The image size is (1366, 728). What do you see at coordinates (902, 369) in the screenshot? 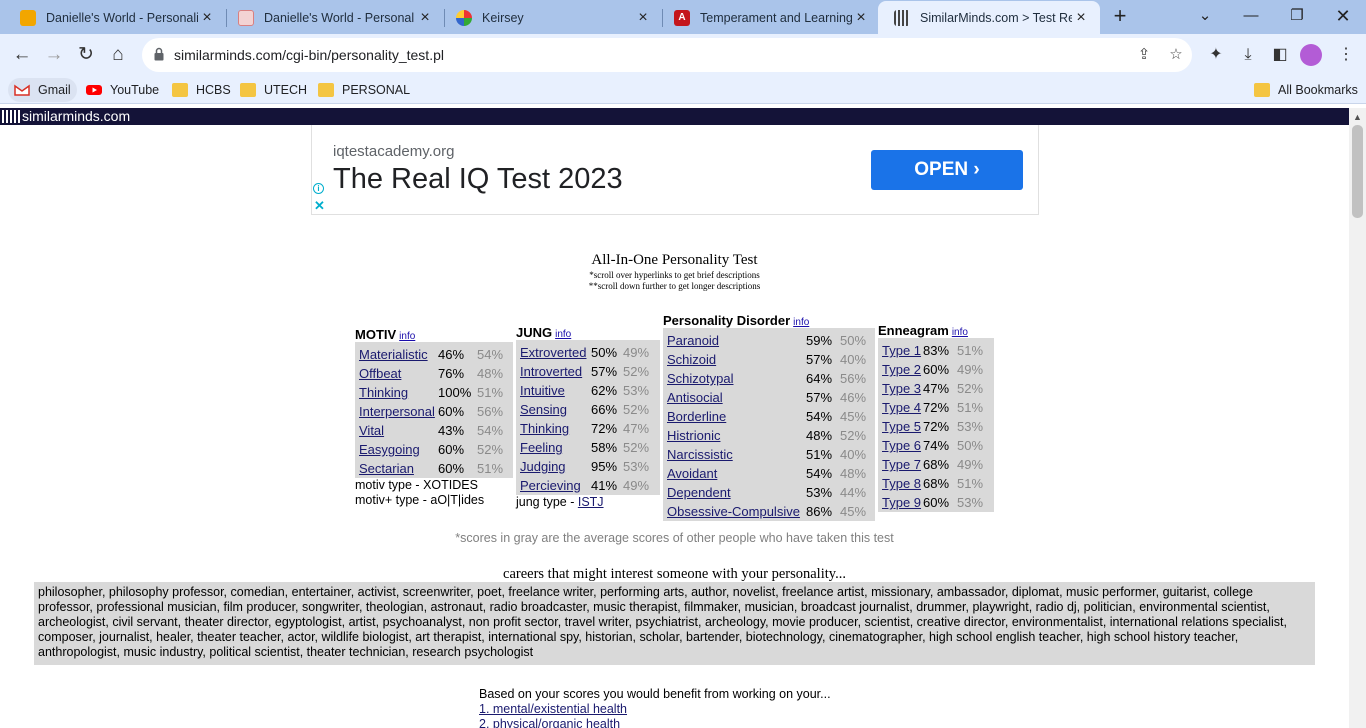
I see `enneagram-trait-link: Type 2` at bounding box center [902, 369].